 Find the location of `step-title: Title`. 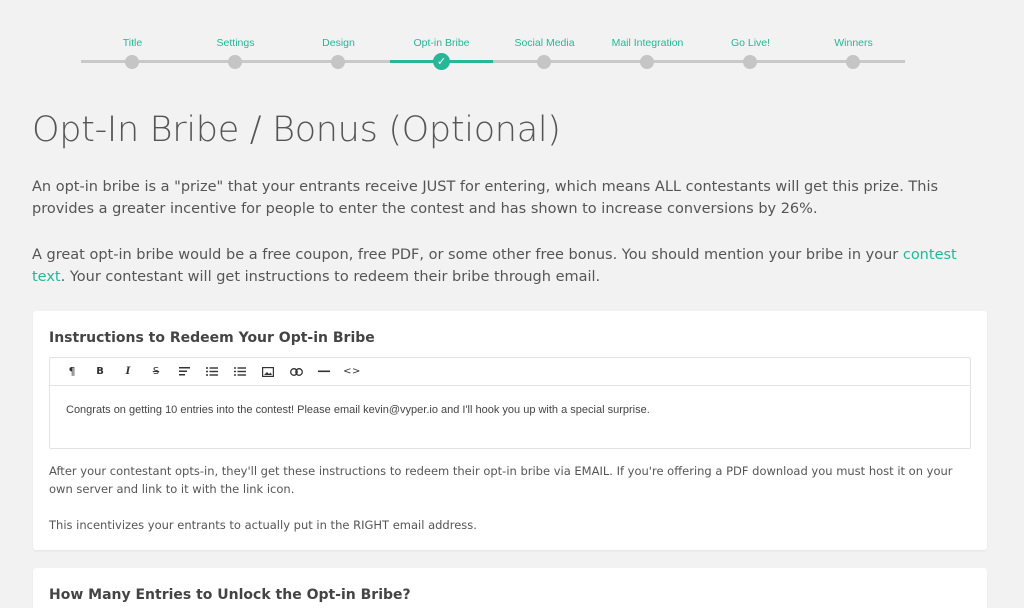

step-title: Title is located at coordinates (132, 40).